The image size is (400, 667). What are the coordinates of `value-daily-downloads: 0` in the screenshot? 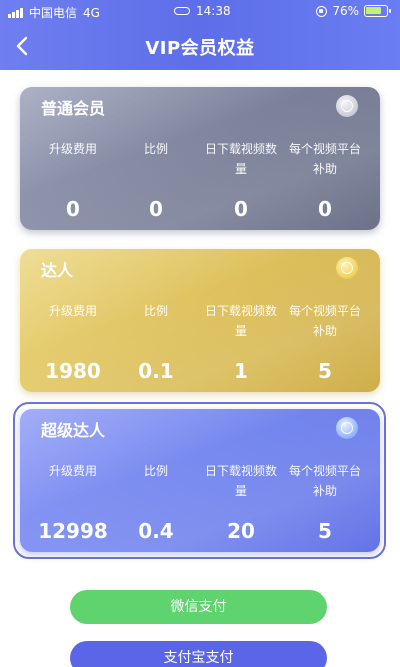 It's located at (241, 209).